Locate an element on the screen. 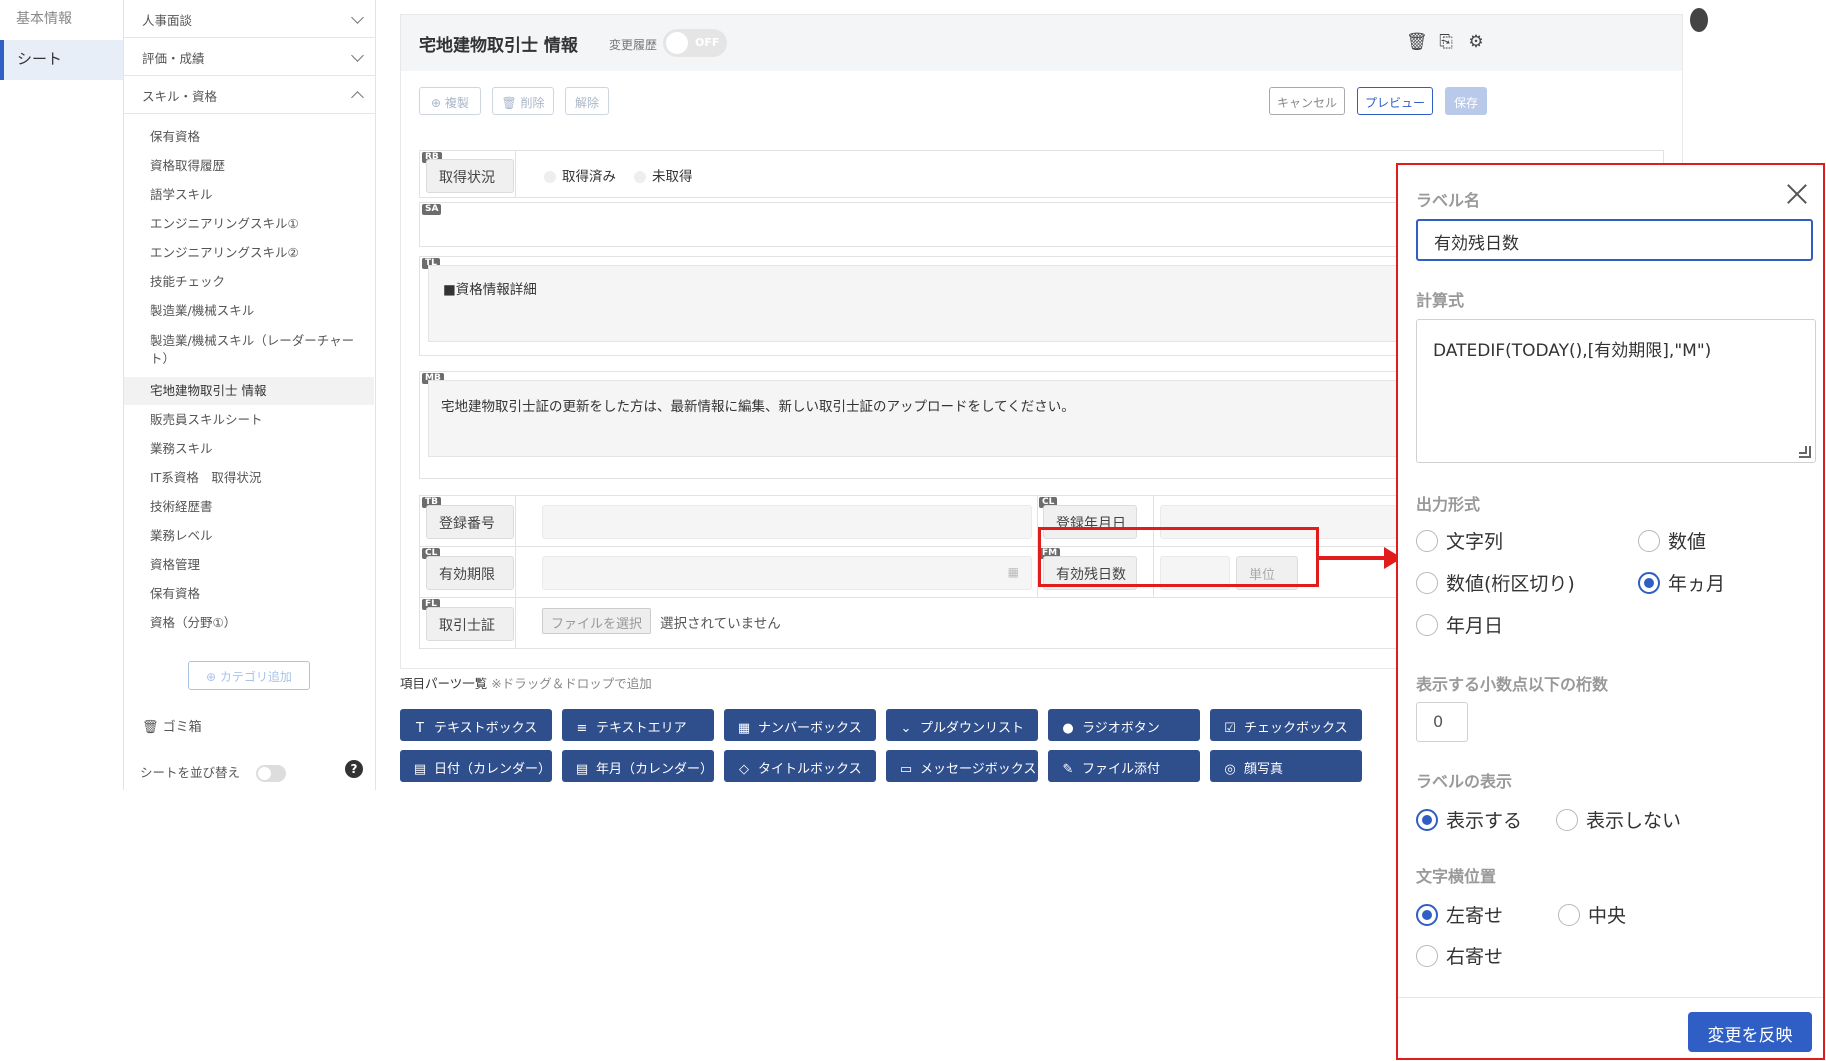 Image resolution: width=1826 pixels, height=1061 pixels. radio-selected-icon is located at coordinates (1649, 583).